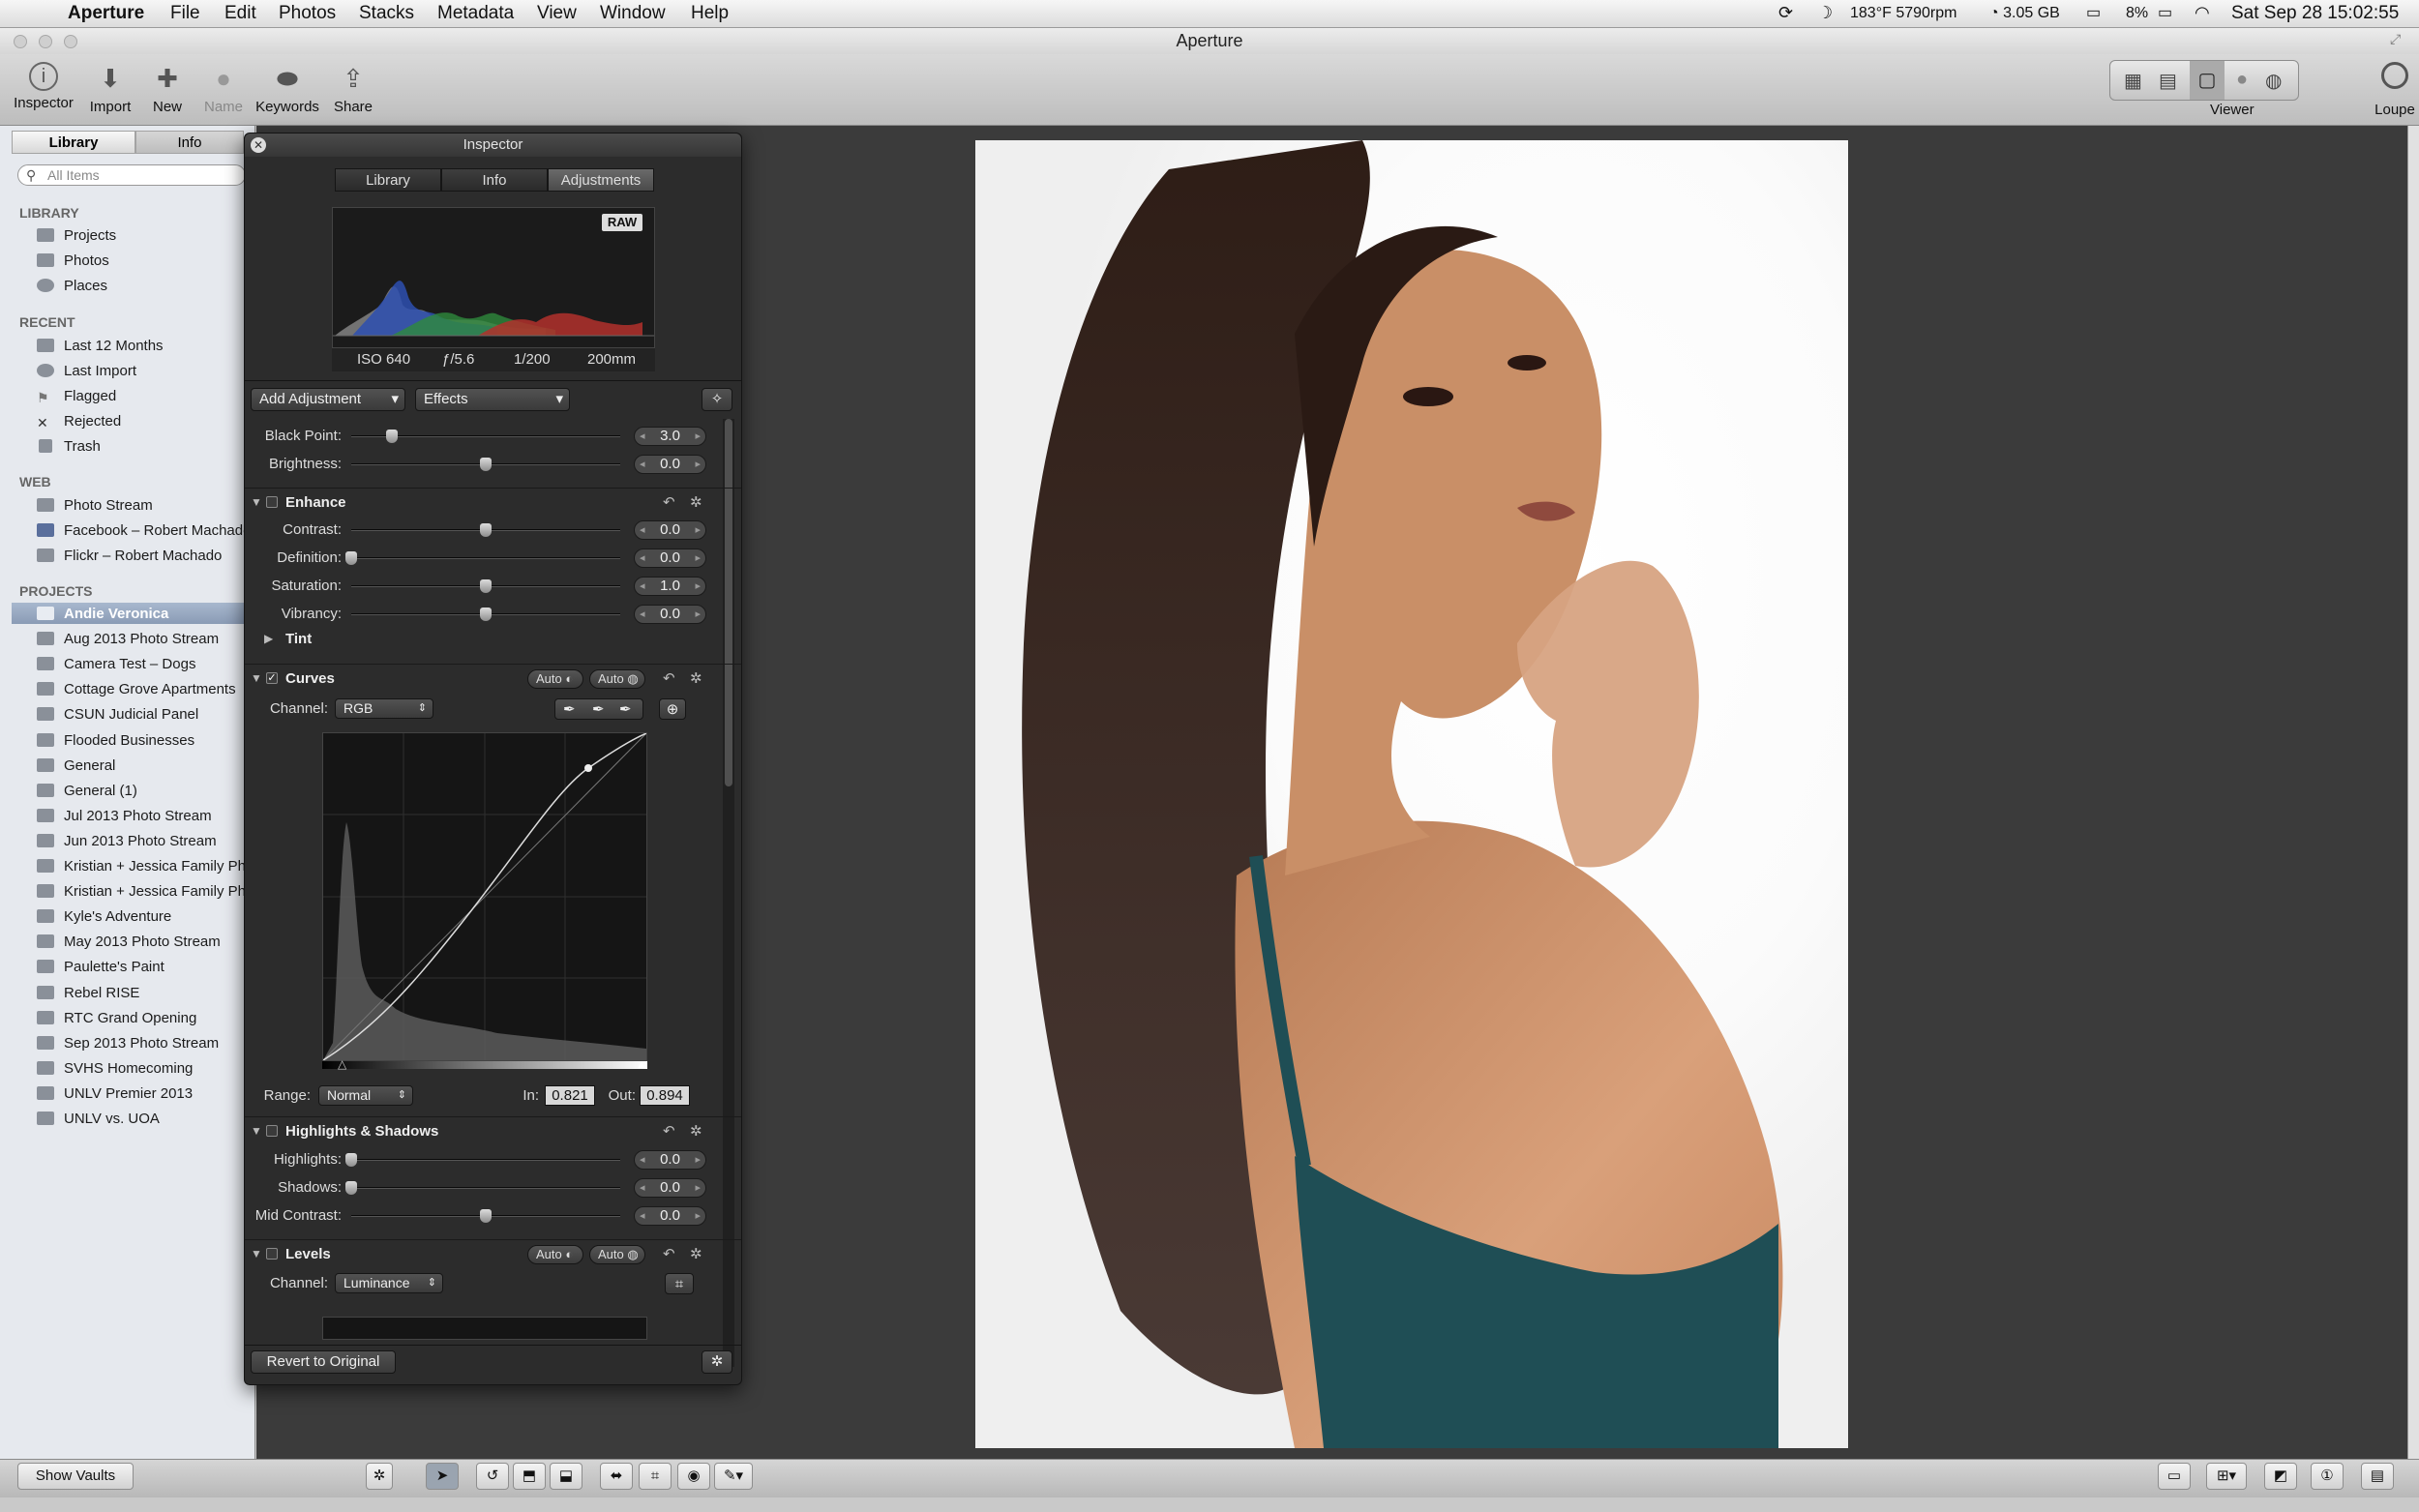  I want to click on airplay-icon: ▭, so click(2093, 13).